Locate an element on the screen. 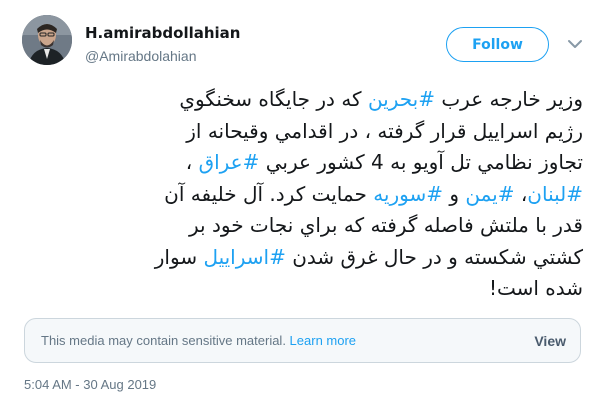 This screenshot has height=403, width=605. profile-photo-icon is located at coordinates (47, 40).